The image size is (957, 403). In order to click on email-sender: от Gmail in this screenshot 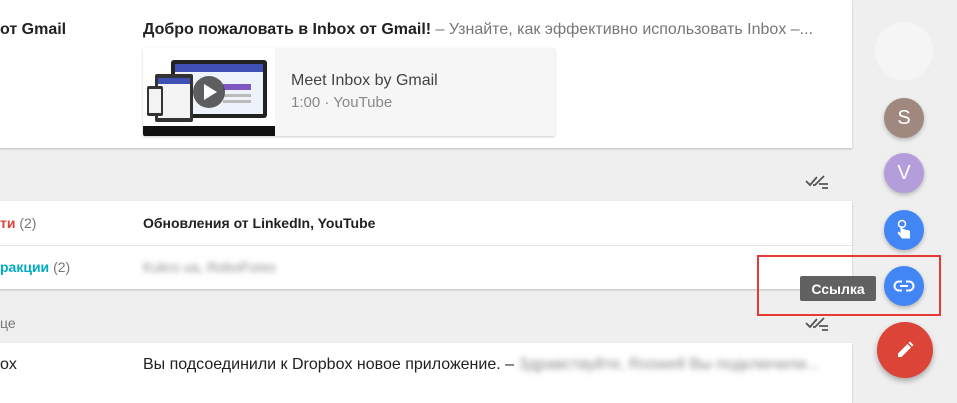, I will do `click(33, 29)`.